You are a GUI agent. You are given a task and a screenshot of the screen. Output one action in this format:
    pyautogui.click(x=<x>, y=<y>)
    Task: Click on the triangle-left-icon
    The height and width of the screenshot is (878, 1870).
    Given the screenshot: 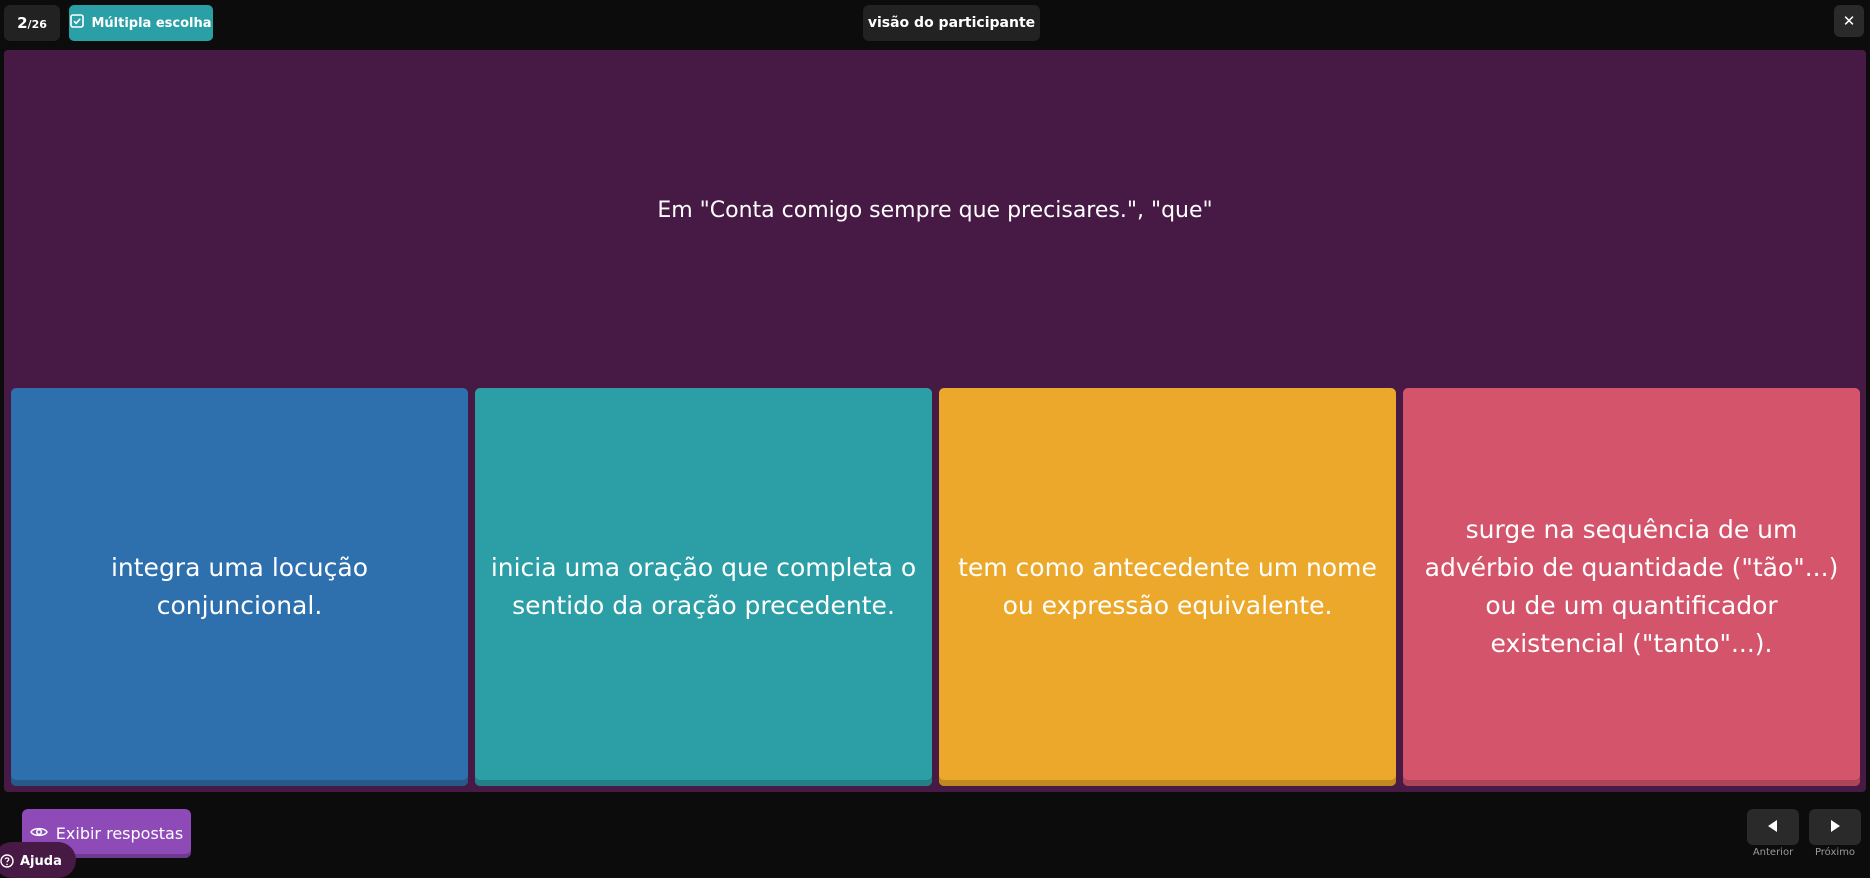 What is the action you would take?
    pyautogui.click(x=1773, y=827)
    